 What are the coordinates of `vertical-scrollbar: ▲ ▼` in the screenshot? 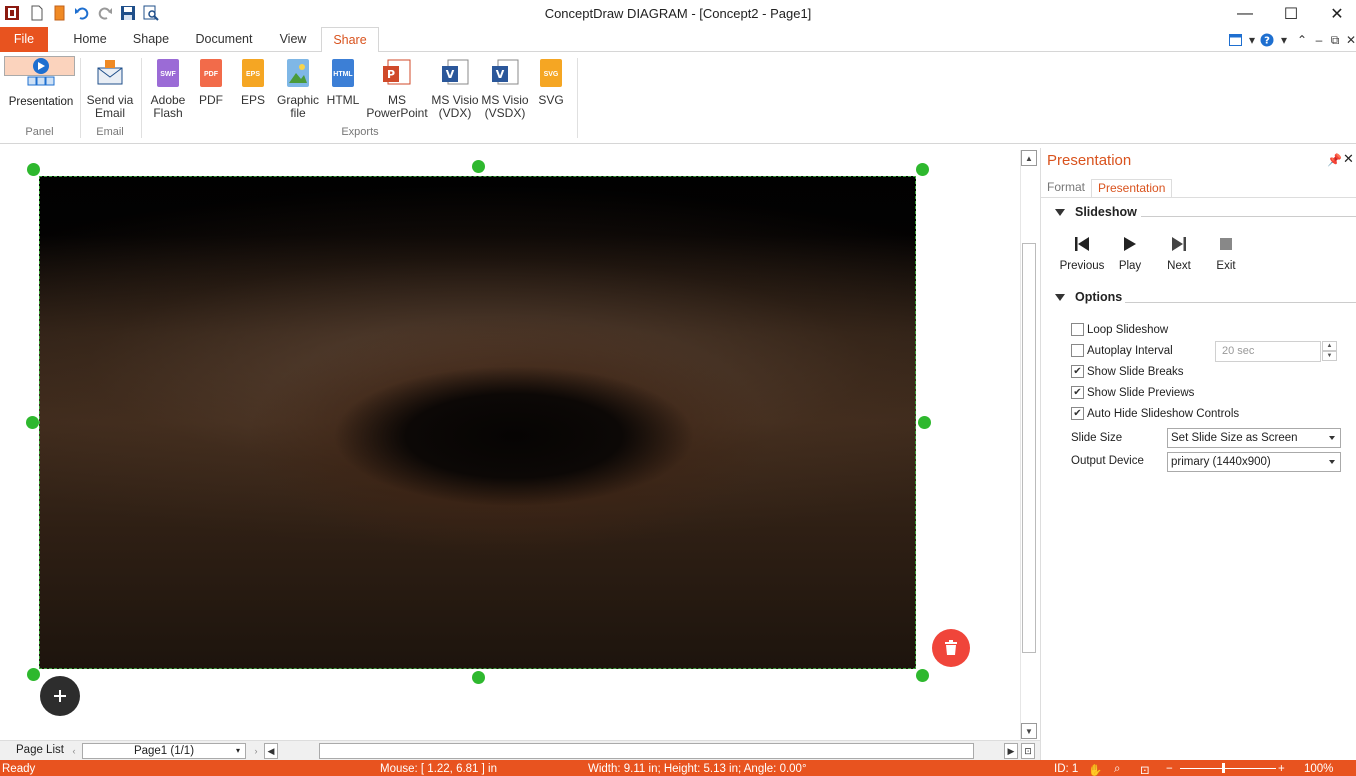 It's located at (1028, 445).